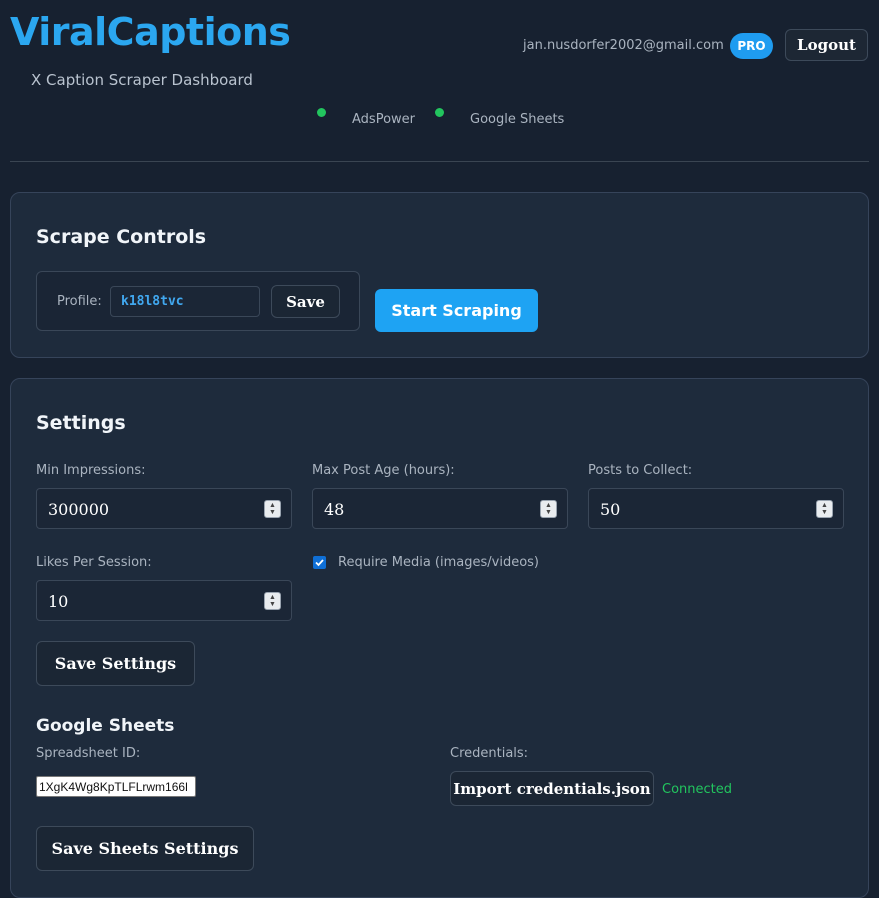 This screenshot has width=879, height=898. Describe the element at coordinates (489, 753) in the screenshot. I see `credentials-label: Credentials:` at that location.